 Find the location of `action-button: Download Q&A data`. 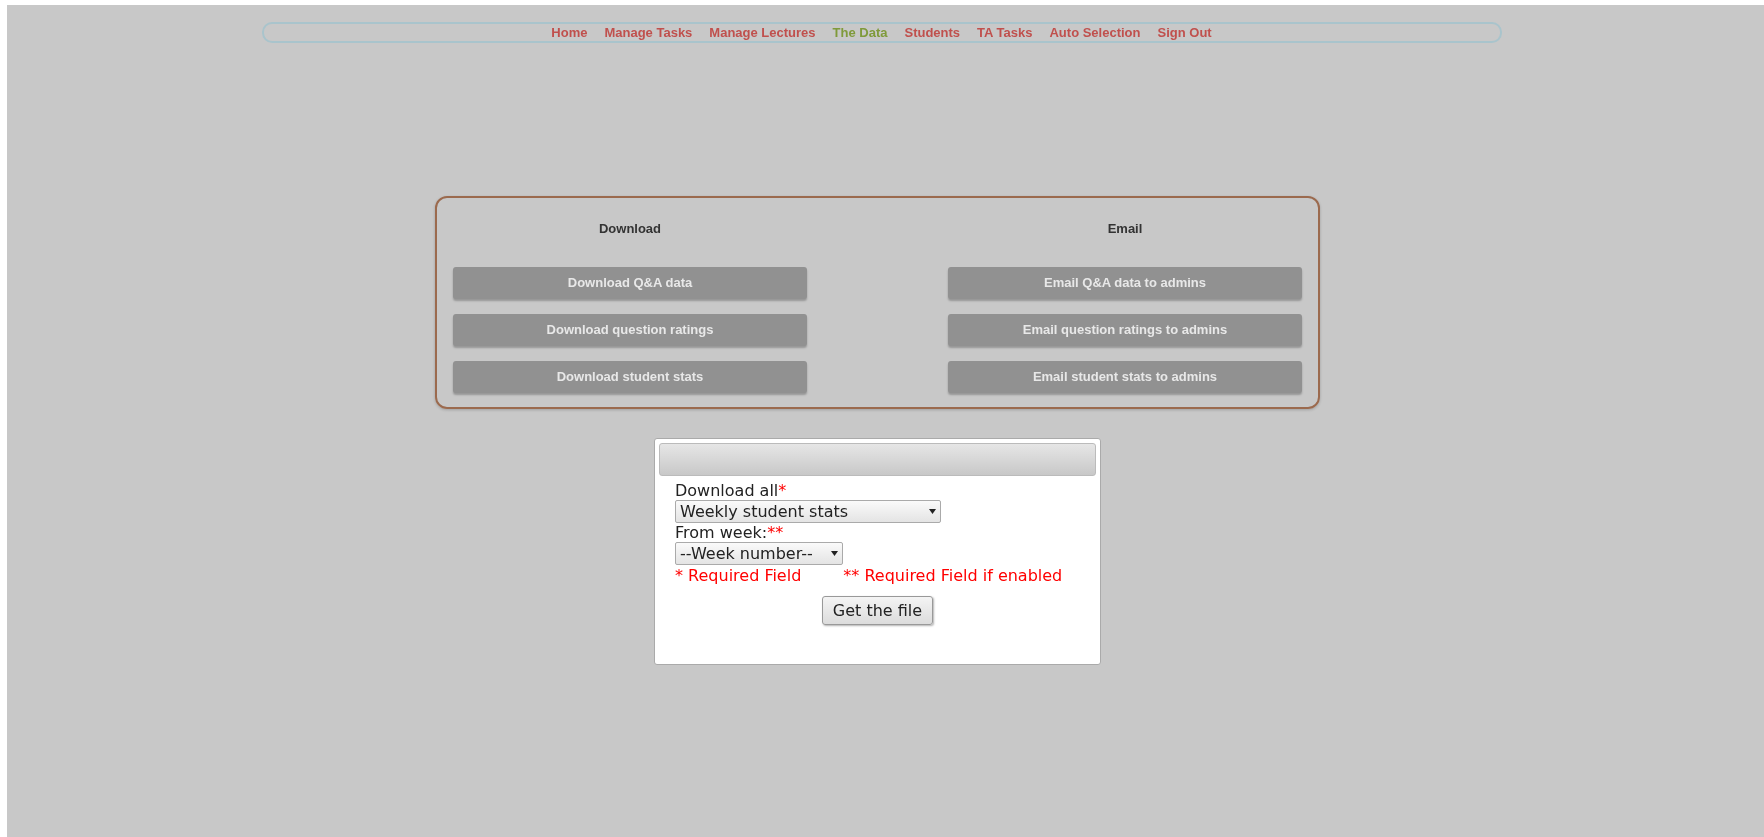

action-button: Download Q&A data is located at coordinates (630, 282).